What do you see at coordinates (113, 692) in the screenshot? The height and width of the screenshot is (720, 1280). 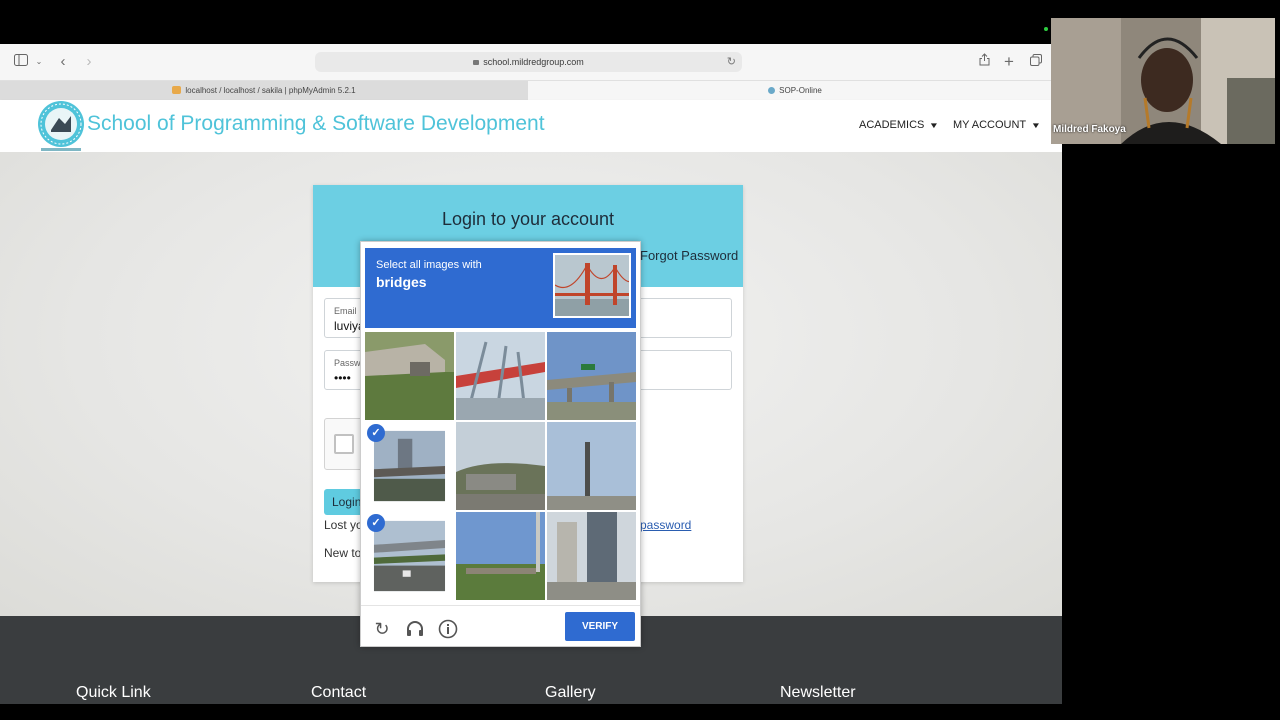 I see `footer-quick-link: Quick Link` at bounding box center [113, 692].